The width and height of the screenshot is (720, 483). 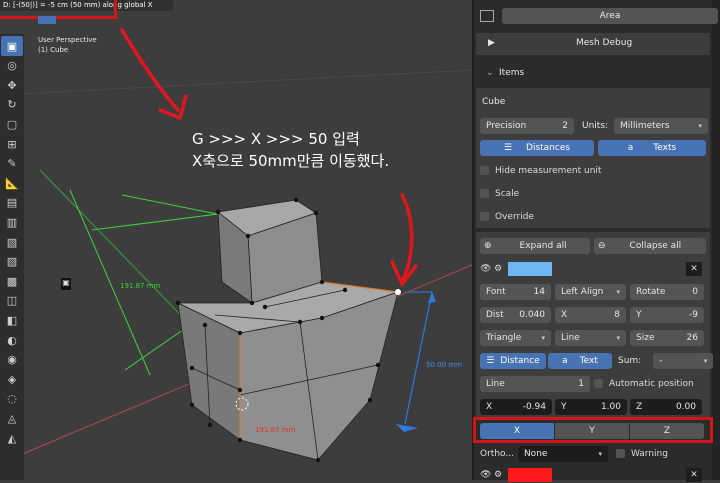 What do you see at coordinates (491, 43) in the screenshot?
I see `expand-arrow-icon: ▶` at bounding box center [491, 43].